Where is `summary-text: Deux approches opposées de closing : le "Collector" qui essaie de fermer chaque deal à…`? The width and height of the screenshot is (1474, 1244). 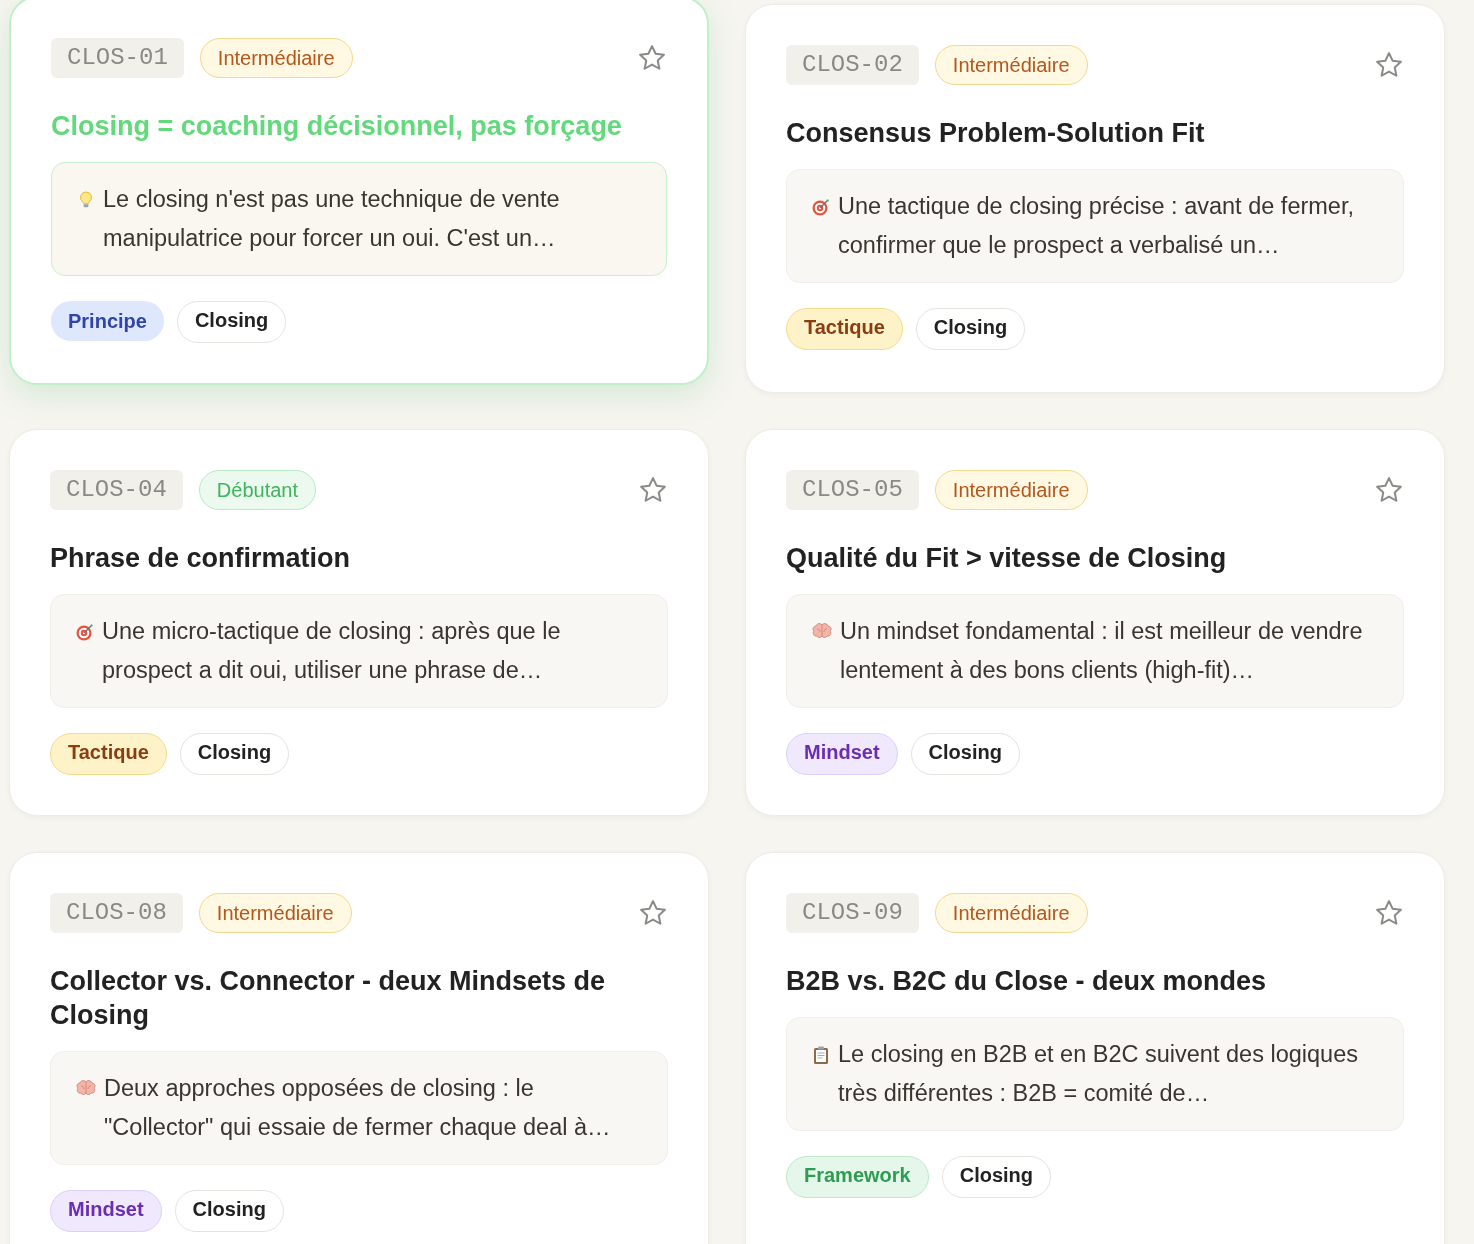
summary-text: Deux approches opposées de closing : le "Collector" qui essaie de fermer chaque deal à… is located at coordinates (358, 1108).